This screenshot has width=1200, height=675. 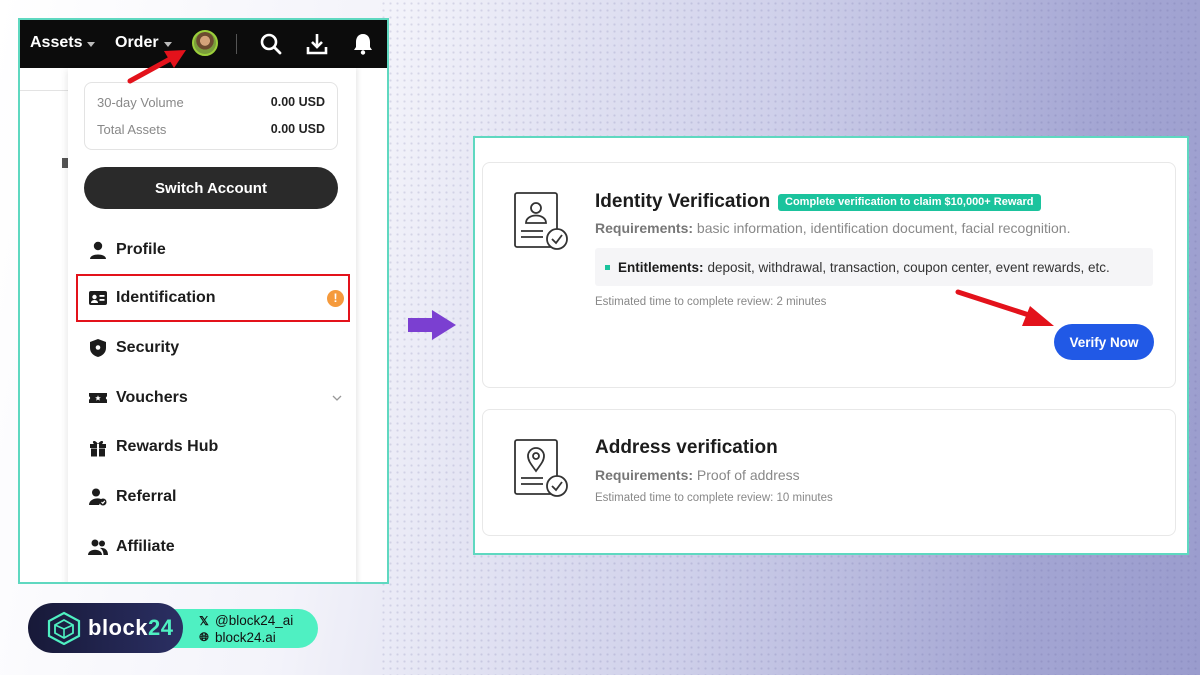 I want to click on brand-name: block24, so click(x=131, y=627).